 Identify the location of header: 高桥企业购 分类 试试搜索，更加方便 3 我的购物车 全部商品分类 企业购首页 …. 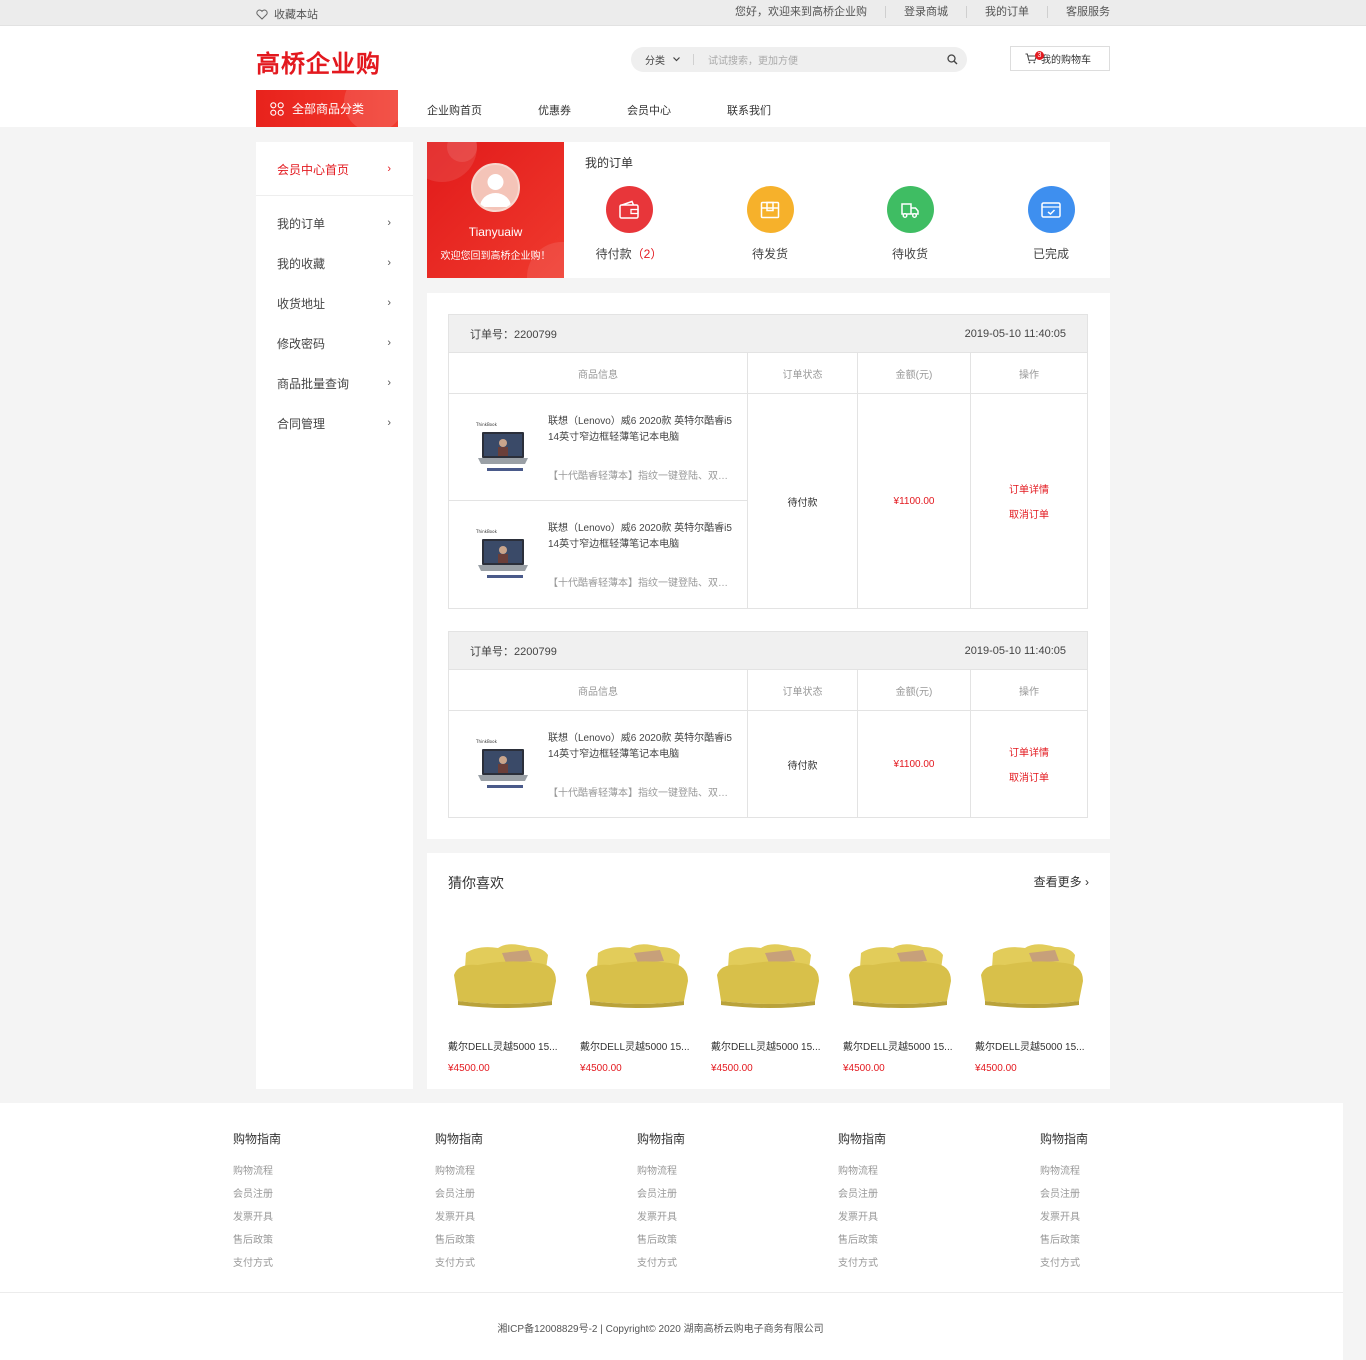
(683, 76).